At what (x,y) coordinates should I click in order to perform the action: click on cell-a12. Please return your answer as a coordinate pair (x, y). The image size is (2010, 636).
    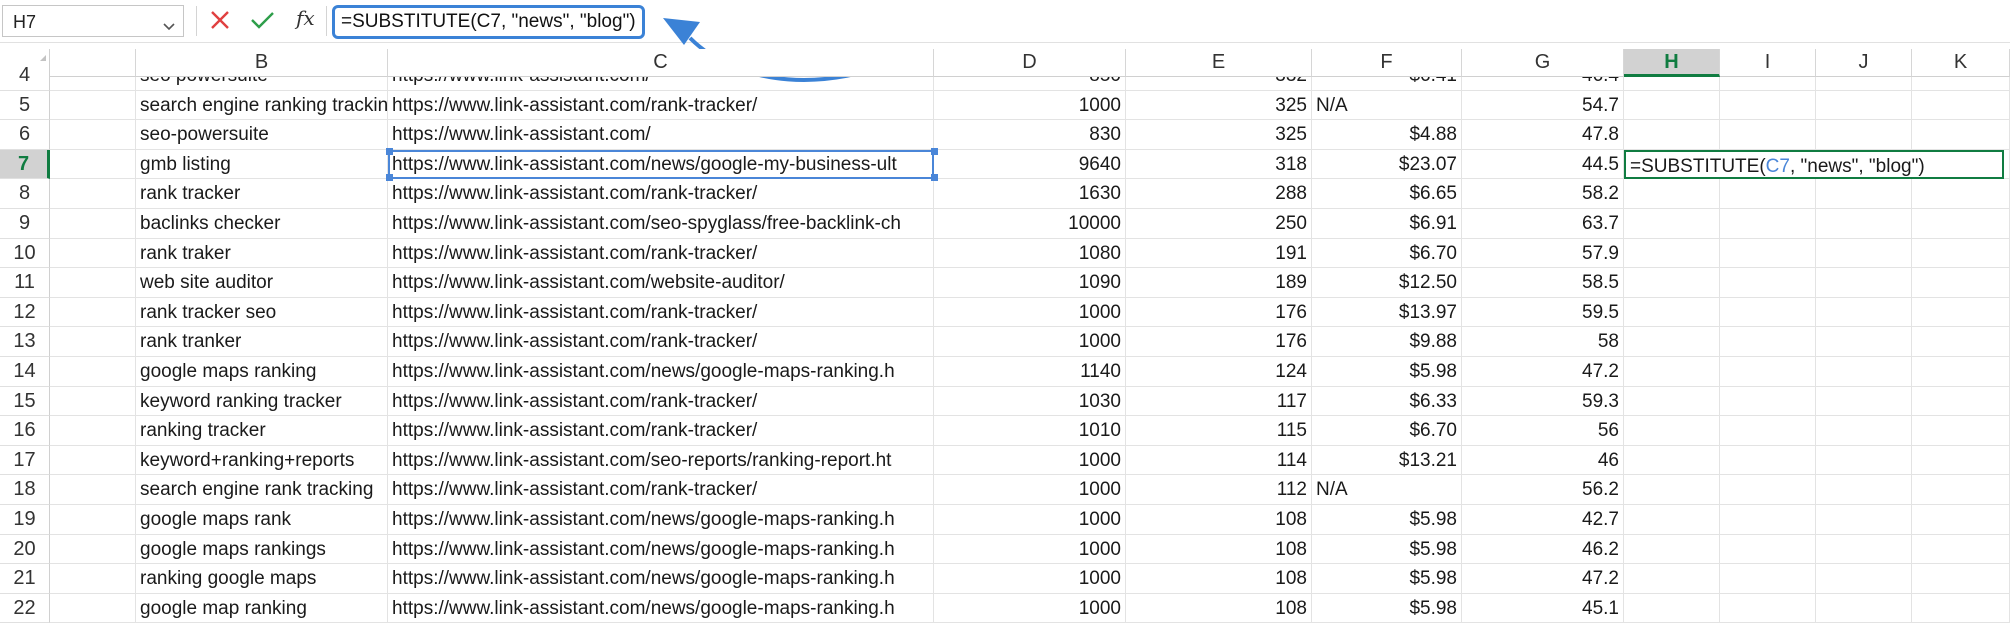
    Looking at the image, I should click on (93, 312).